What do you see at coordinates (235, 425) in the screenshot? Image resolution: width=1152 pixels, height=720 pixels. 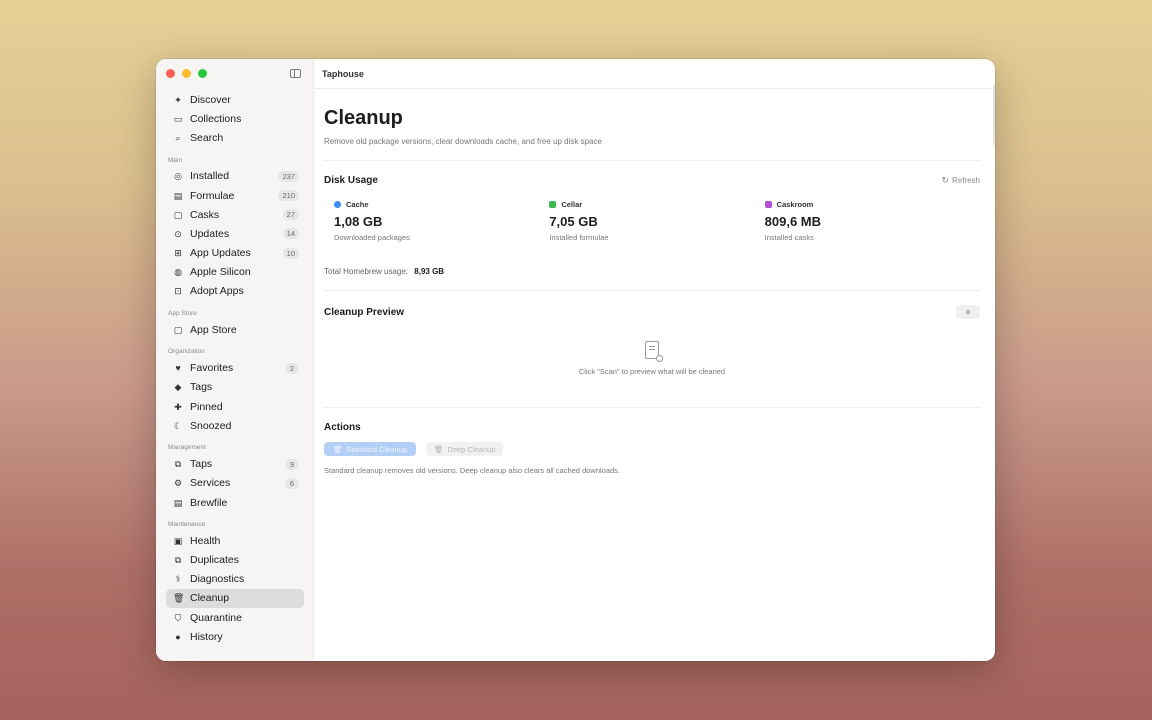 I see `sidebar-item-snoozed: ☾ Snoozed` at bounding box center [235, 425].